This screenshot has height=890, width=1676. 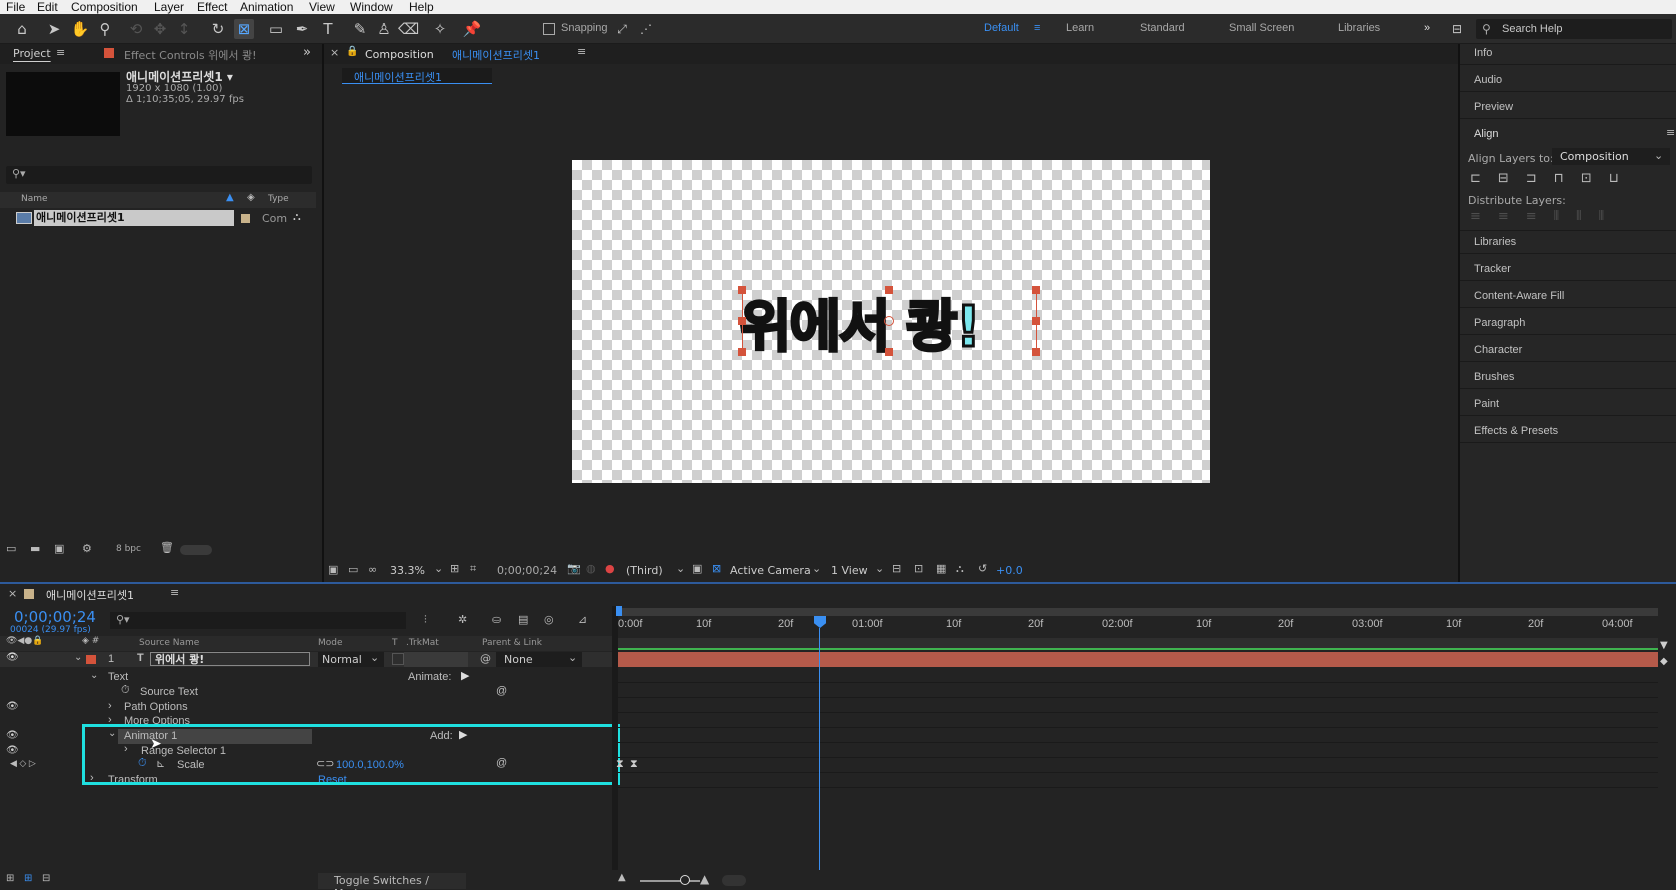 I want to click on zoom-out-icon: ▲, so click(x=622, y=877).